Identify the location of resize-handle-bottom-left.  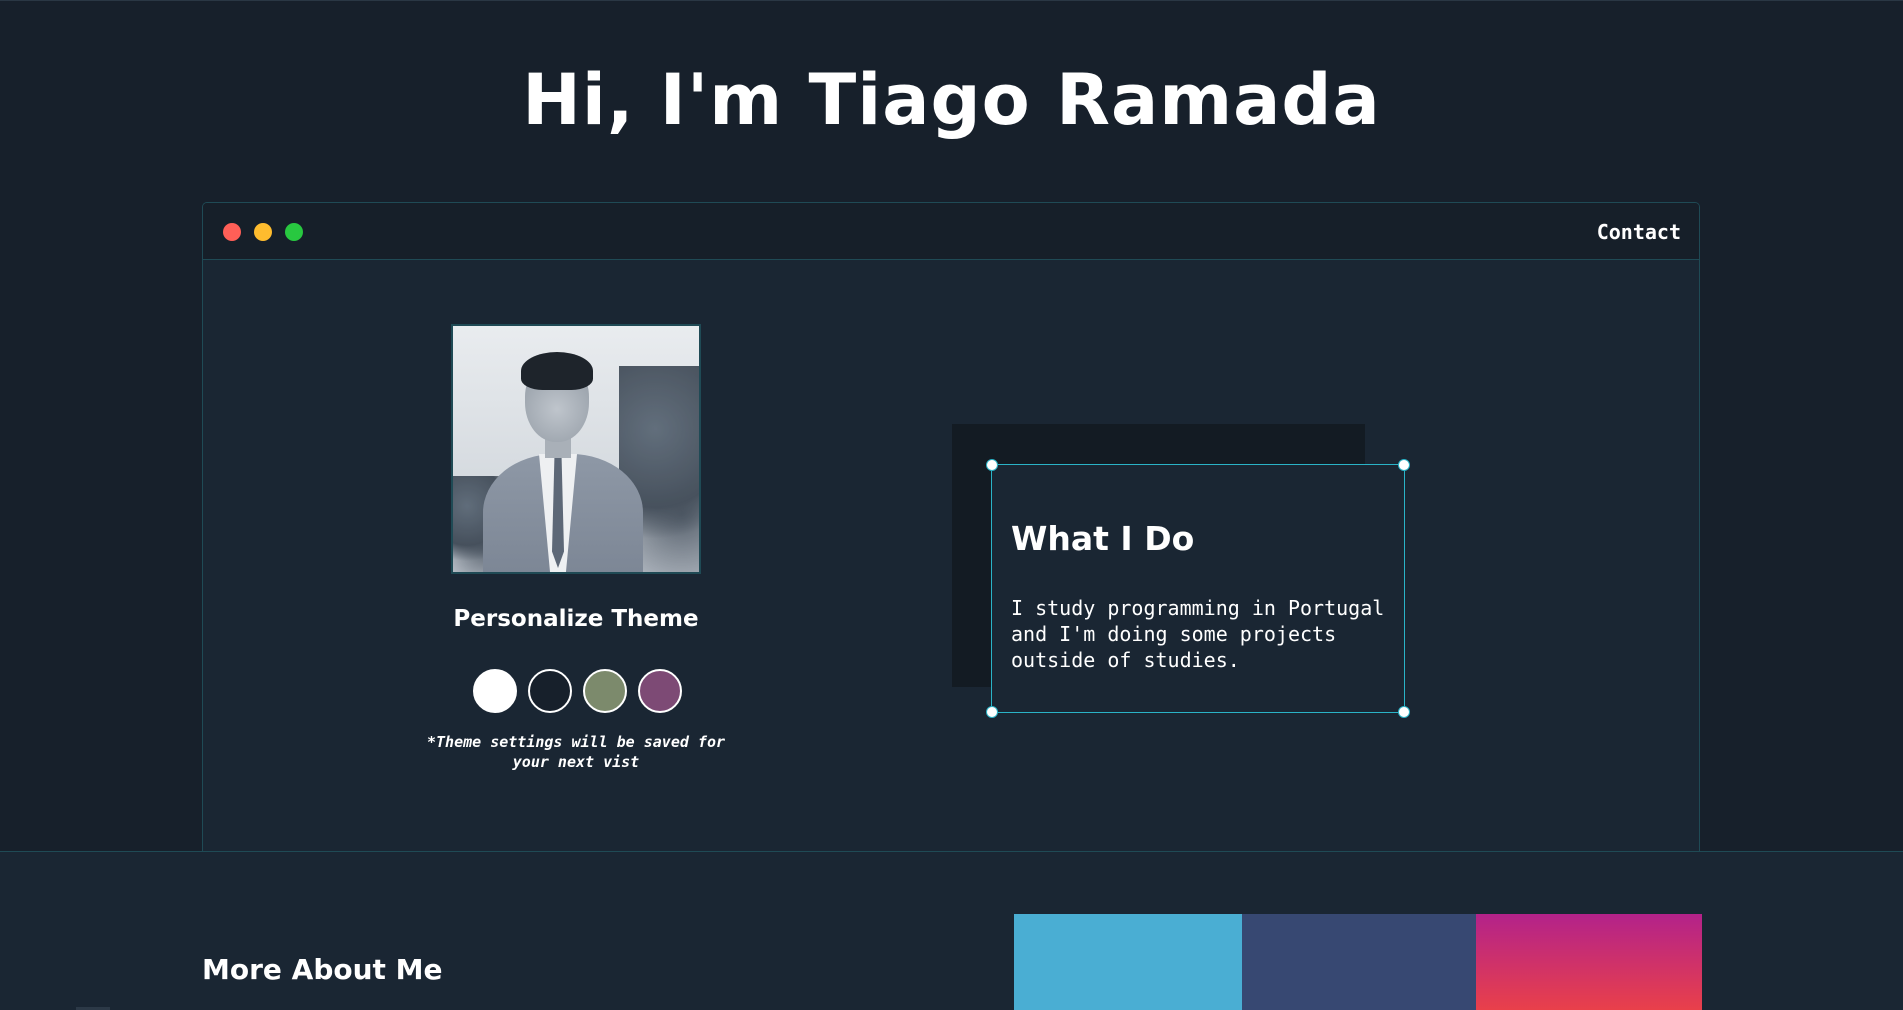
(992, 712).